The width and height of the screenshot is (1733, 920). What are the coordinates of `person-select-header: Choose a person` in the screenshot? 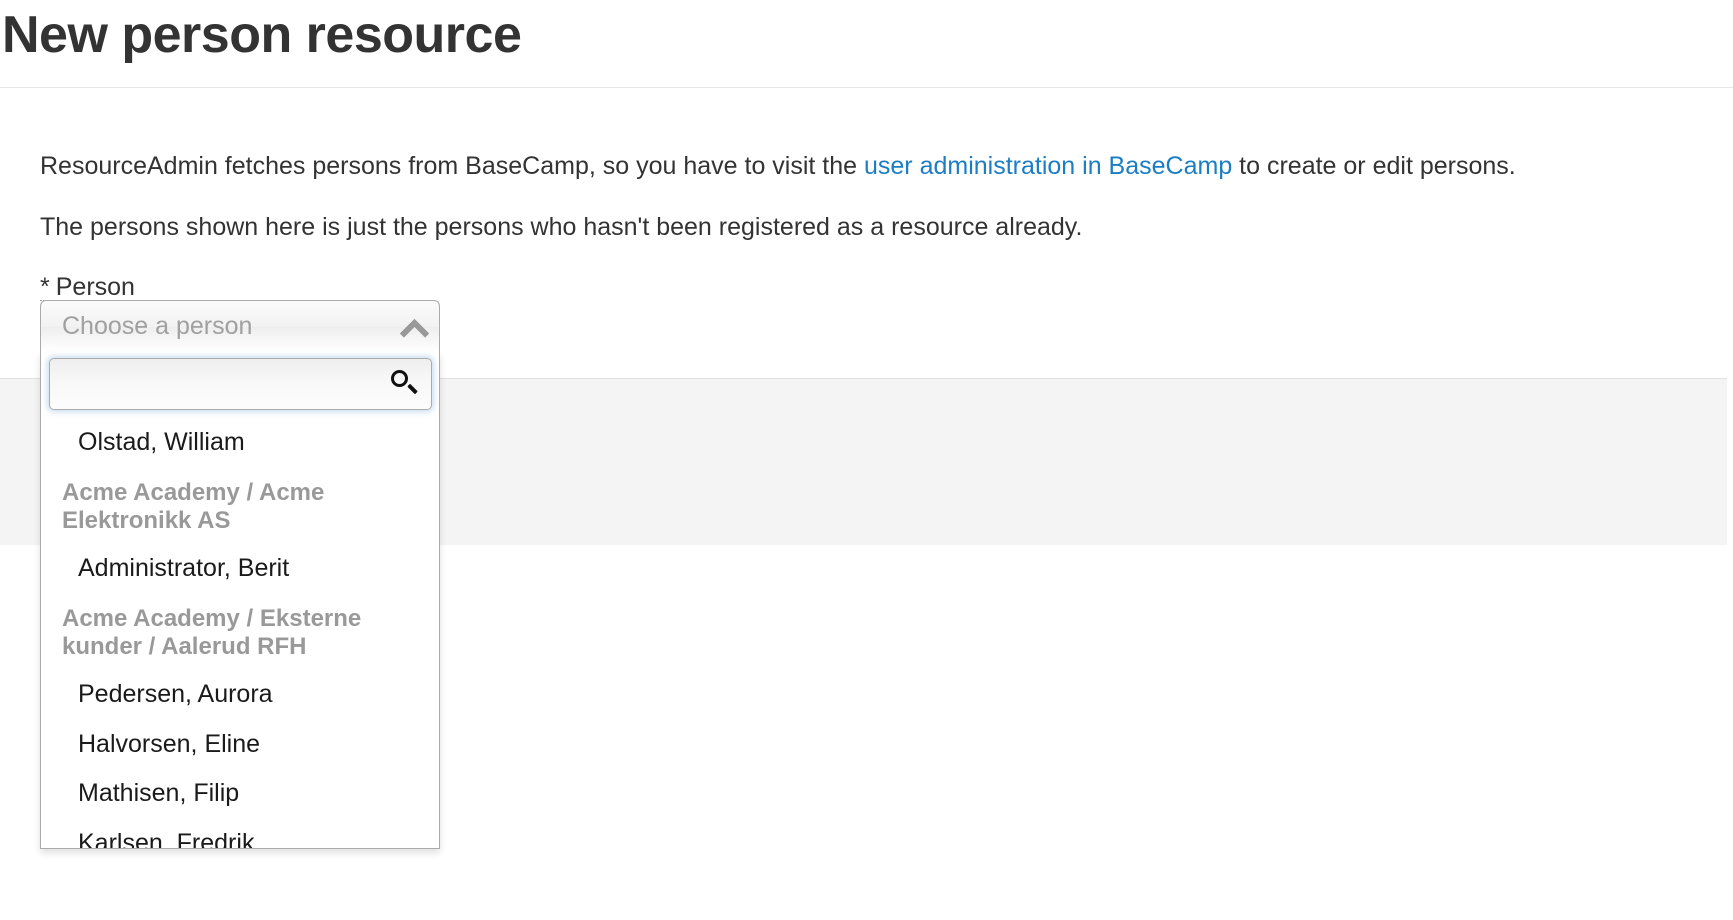 It's located at (240, 326).